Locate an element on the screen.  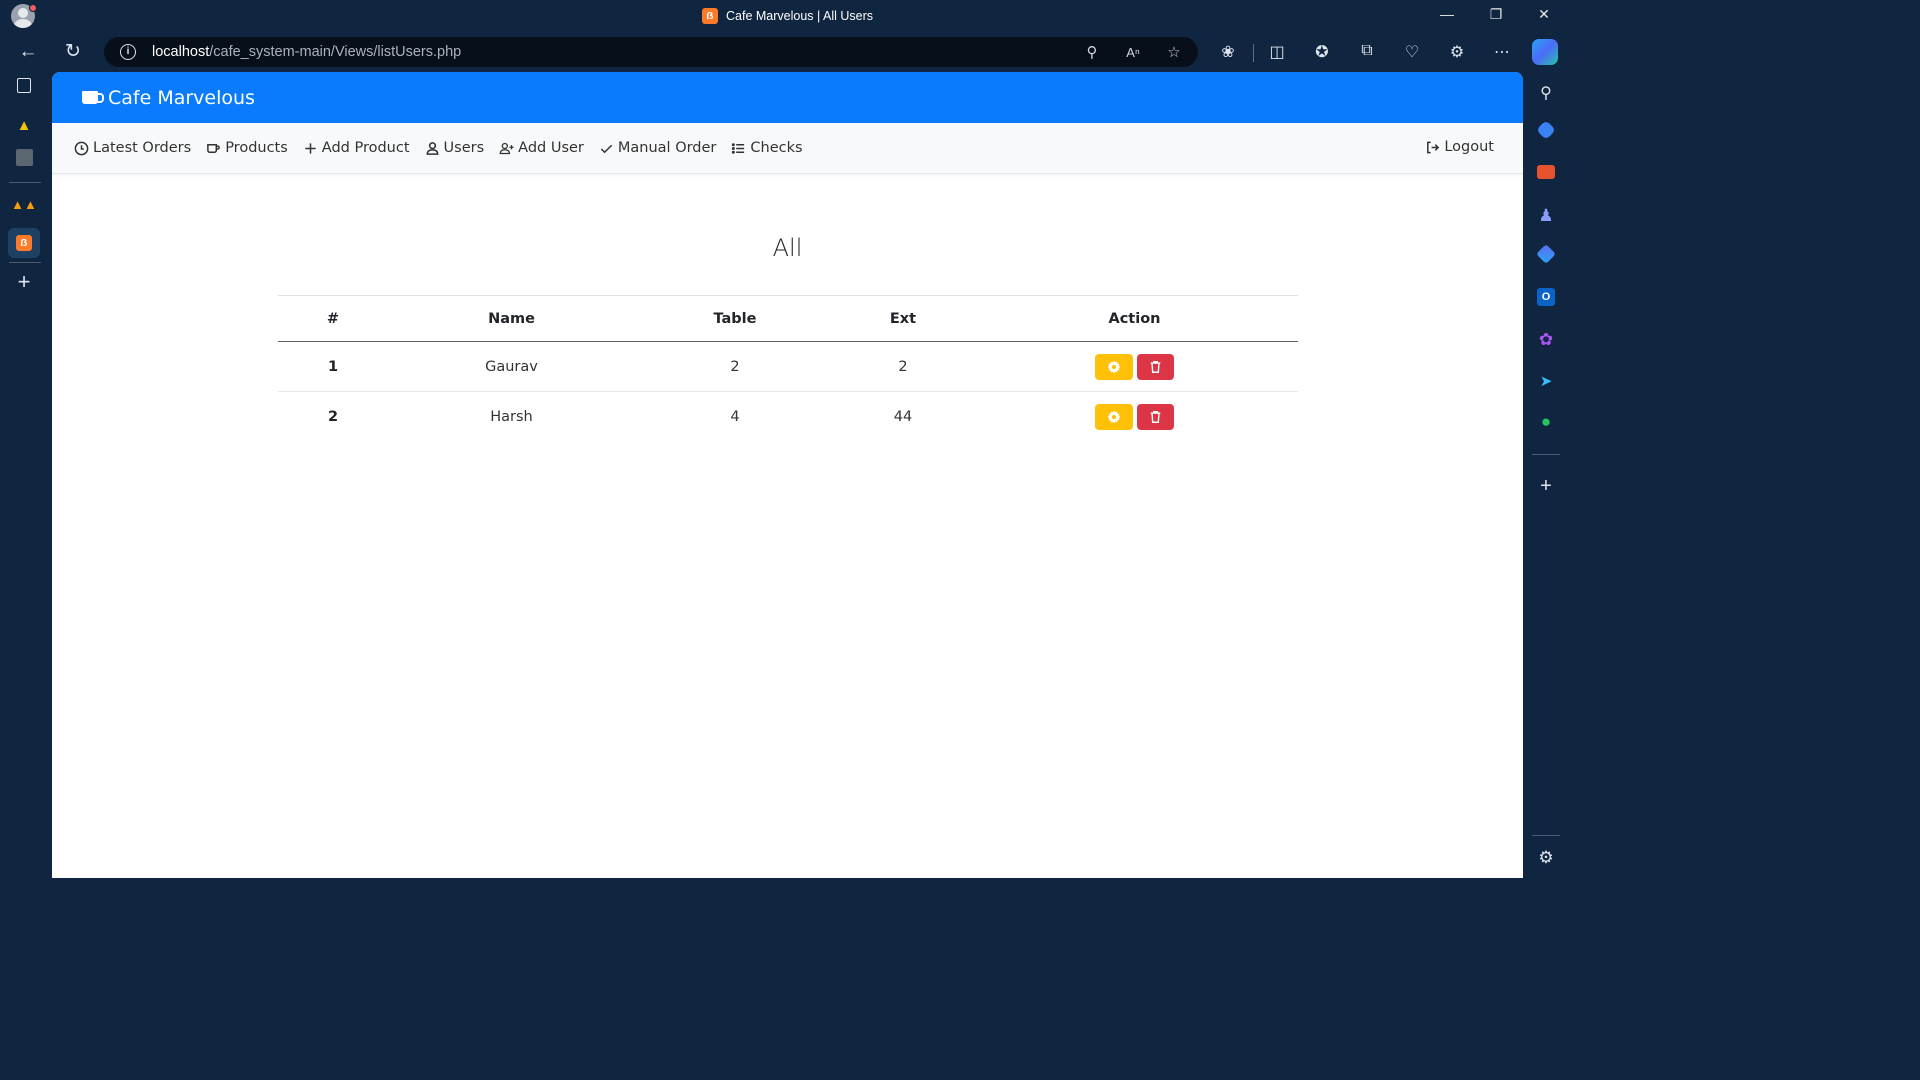
tab-actions-icon is located at coordinates (24, 85).